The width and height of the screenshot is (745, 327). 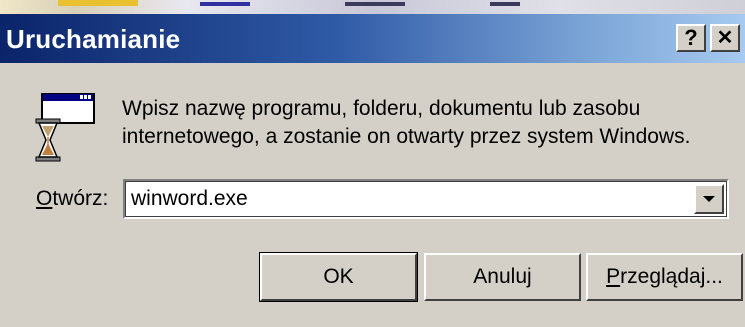 I want to click on chevron-down-icon, so click(x=709, y=199).